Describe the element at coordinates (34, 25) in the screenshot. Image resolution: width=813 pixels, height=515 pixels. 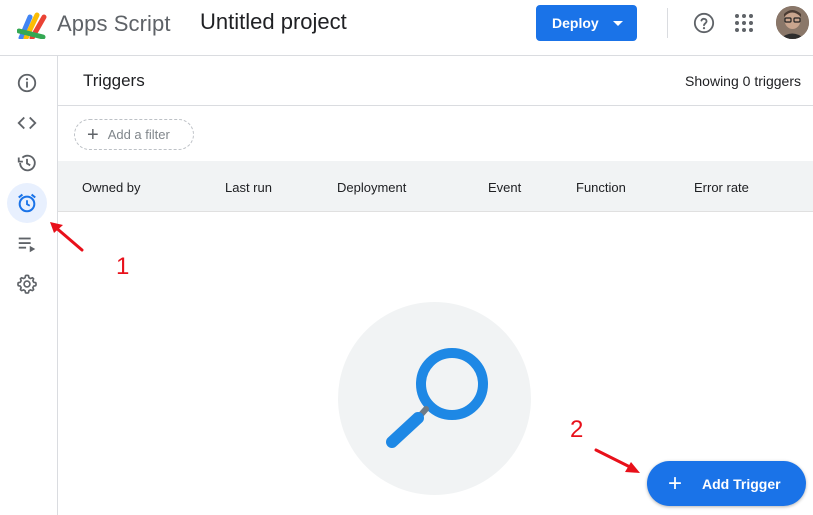
I see `apps-script-logo-icon` at that location.